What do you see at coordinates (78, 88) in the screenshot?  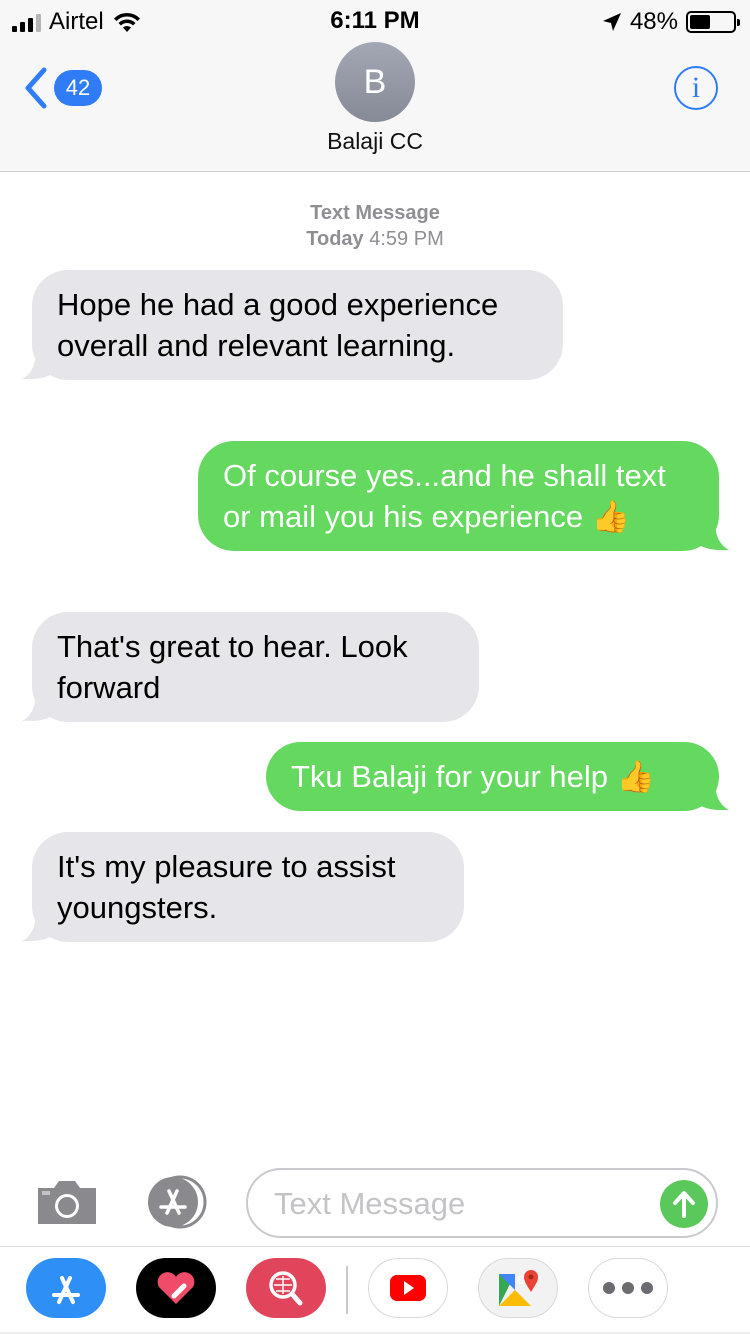 I see `unread-count-badge: 42` at bounding box center [78, 88].